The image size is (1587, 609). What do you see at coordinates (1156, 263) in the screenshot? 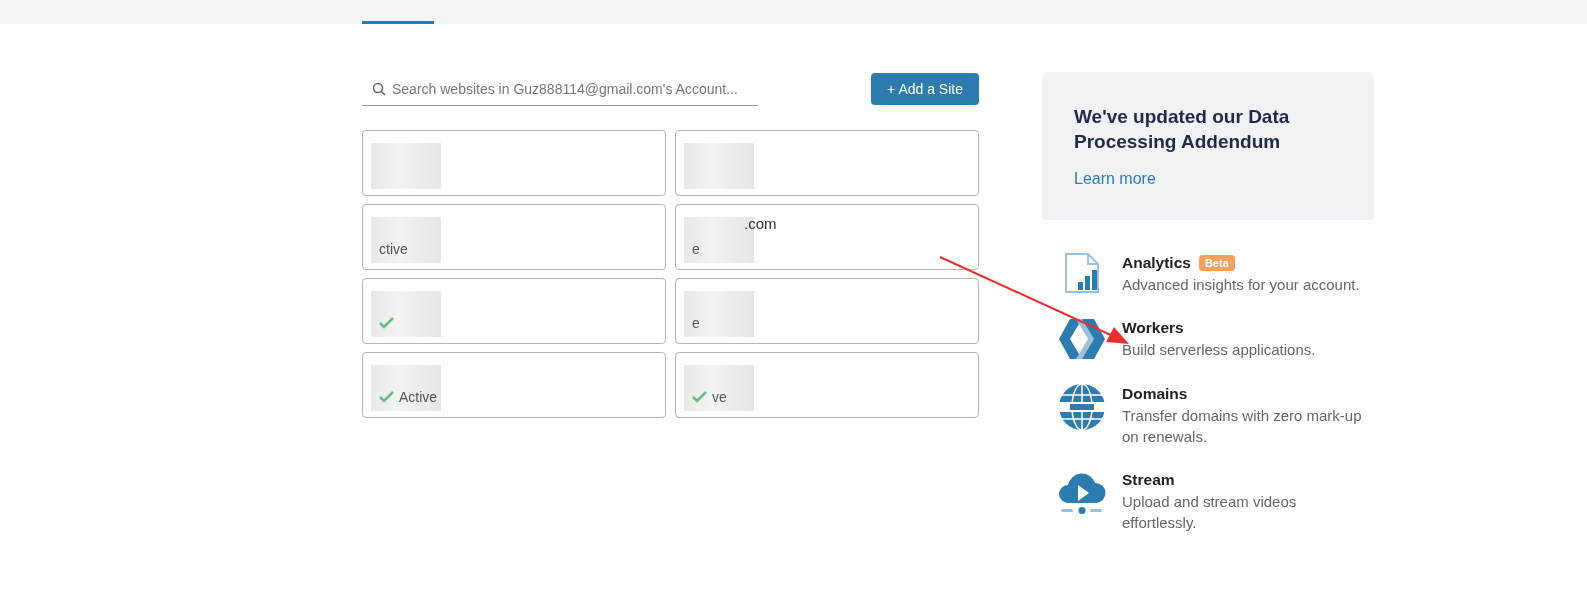
I see `service-title: Analytics` at bounding box center [1156, 263].